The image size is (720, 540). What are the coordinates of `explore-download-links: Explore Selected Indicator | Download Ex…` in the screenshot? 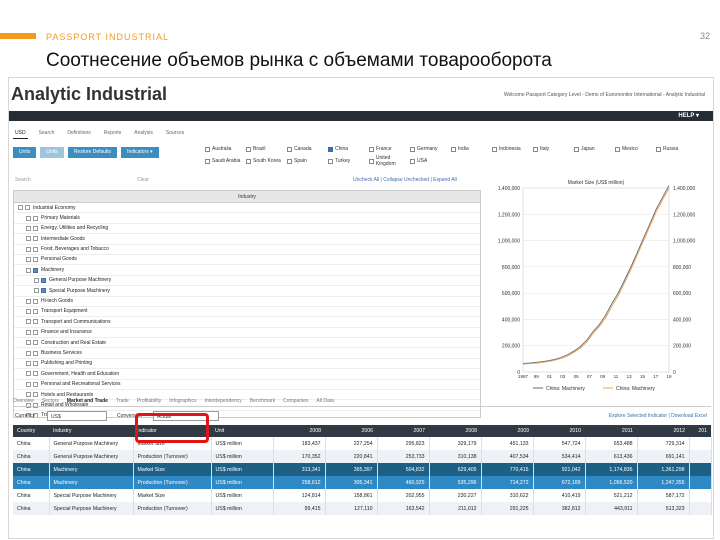 It's located at (658, 416).